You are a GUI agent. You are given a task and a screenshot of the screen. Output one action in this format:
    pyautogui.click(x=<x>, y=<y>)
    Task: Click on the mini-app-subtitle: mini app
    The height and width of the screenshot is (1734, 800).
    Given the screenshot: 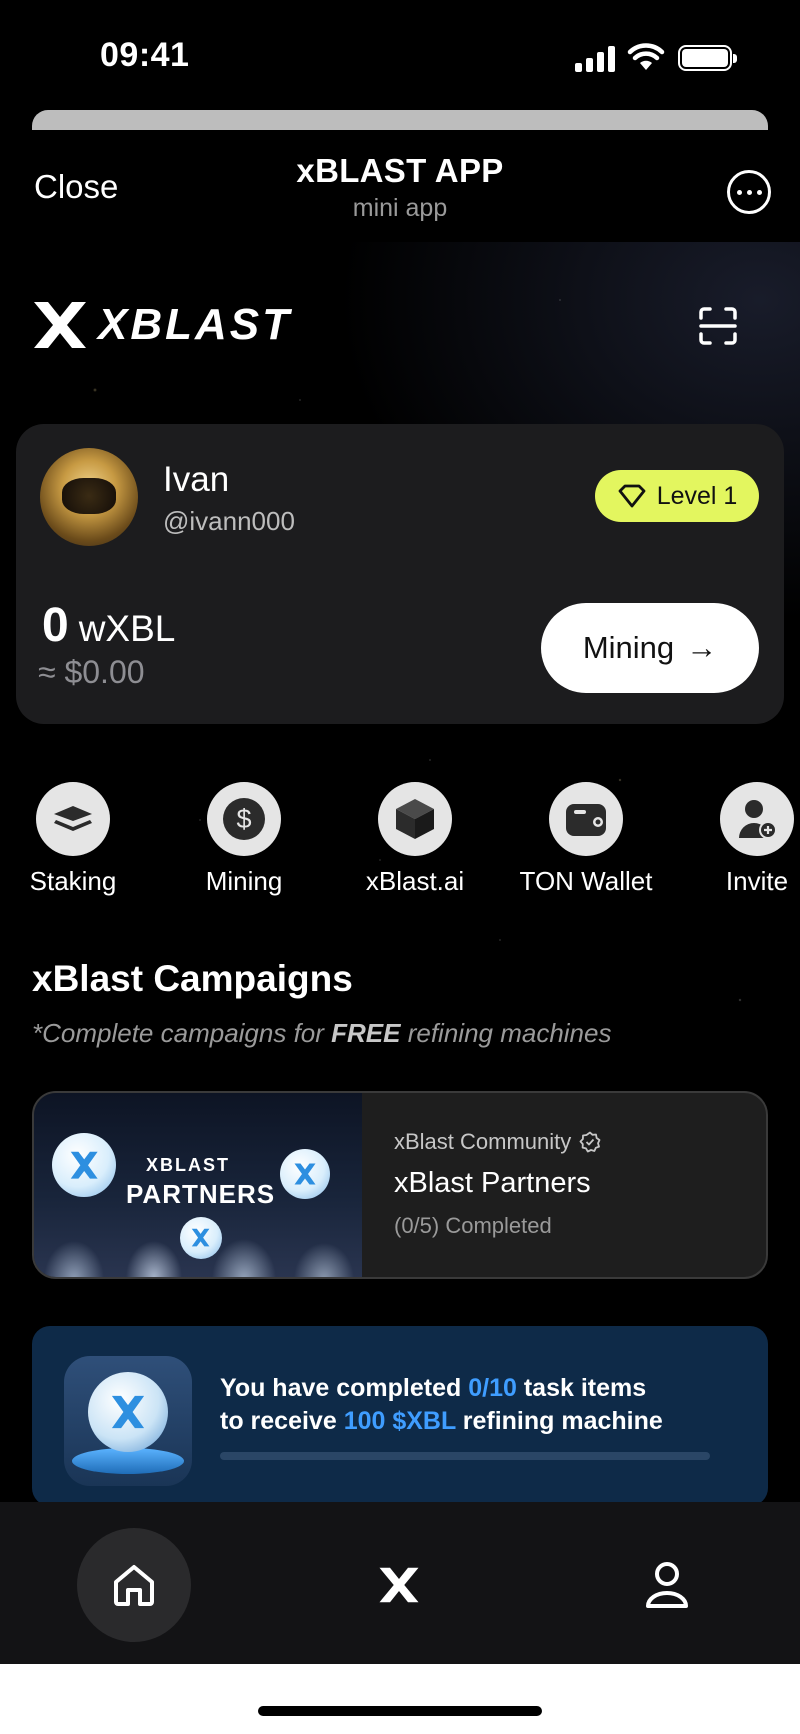 What is the action you would take?
    pyautogui.click(x=400, y=208)
    